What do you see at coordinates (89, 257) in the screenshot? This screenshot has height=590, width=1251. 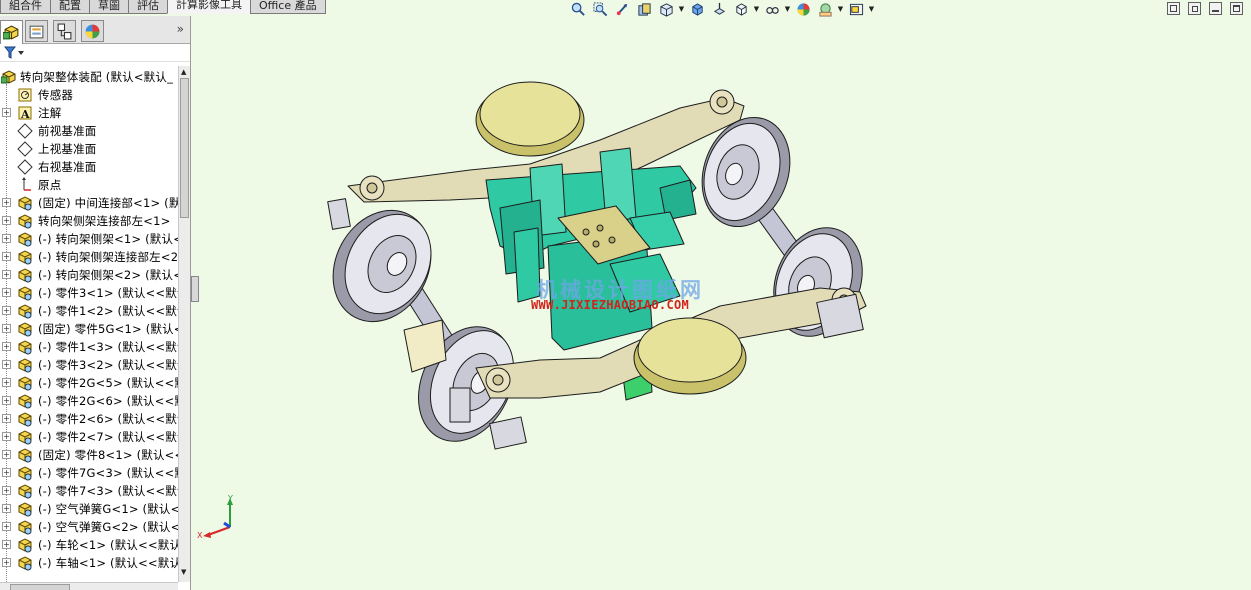 I see `tree-item: + (-) 转向架侧架连接部左<2` at bounding box center [89, 257].